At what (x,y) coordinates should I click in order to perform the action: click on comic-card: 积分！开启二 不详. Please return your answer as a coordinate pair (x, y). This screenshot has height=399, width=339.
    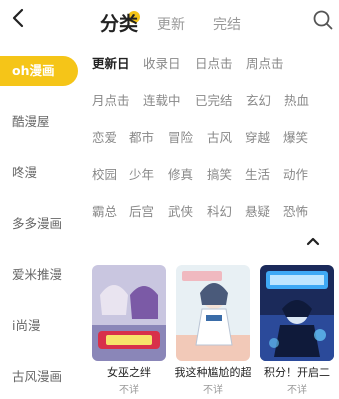
    Looking at the image, I should click on (297, 330).